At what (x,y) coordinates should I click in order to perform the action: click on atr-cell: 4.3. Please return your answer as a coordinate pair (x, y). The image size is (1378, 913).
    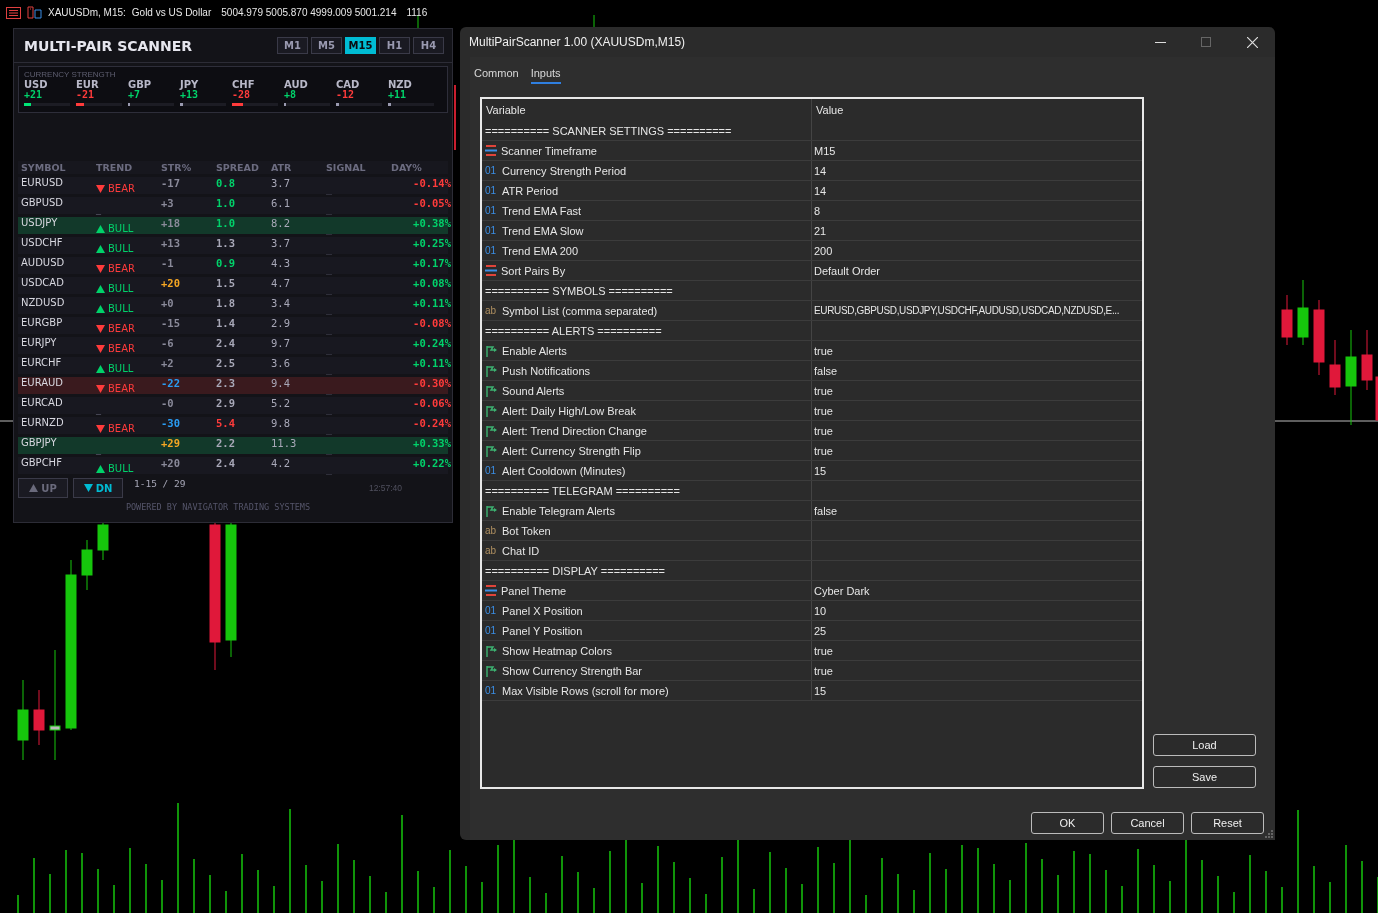
    Looking at the image, I should click on (280, 263).